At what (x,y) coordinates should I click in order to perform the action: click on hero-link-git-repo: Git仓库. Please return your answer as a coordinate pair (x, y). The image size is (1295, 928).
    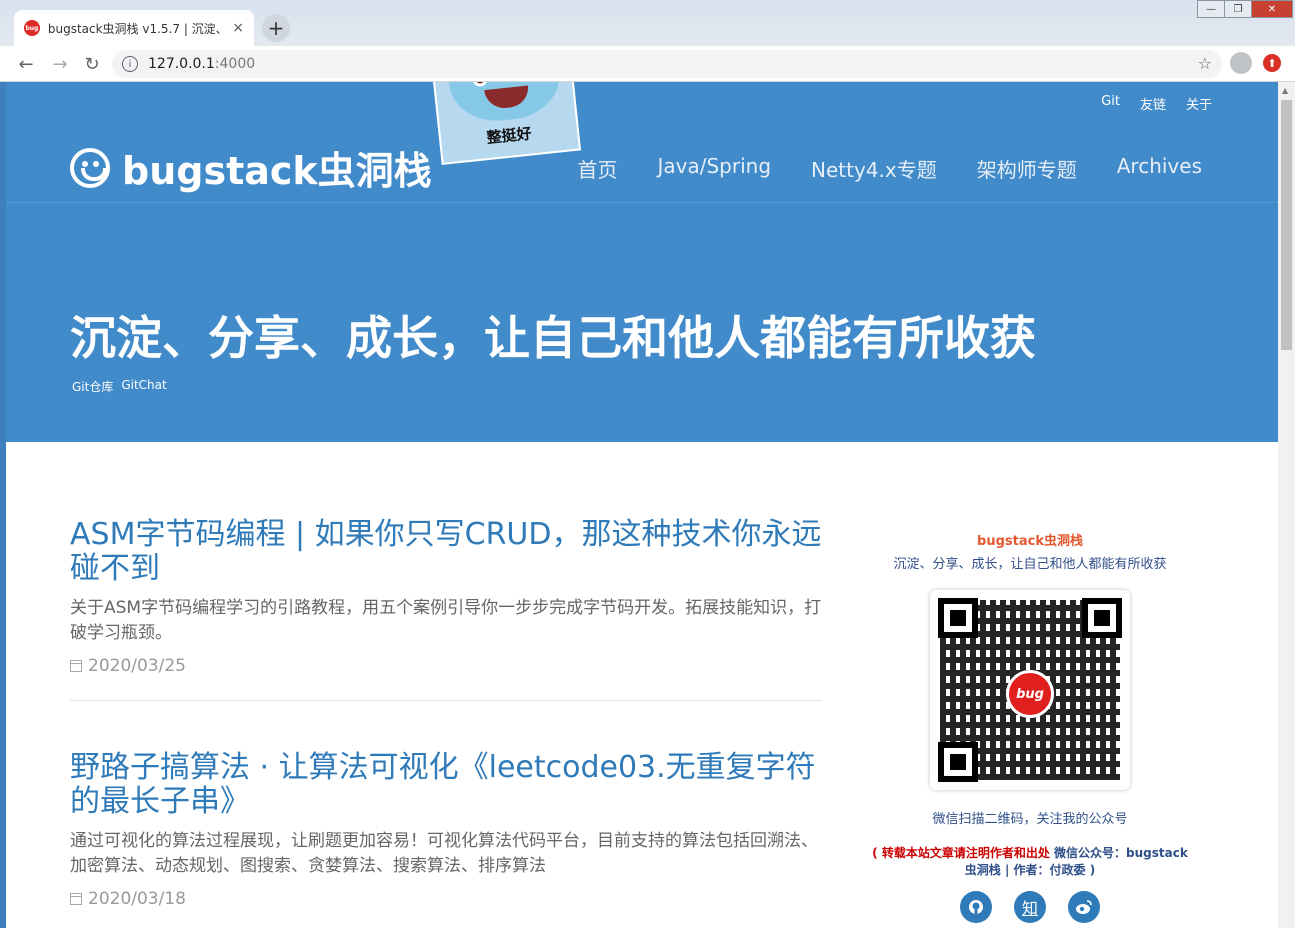
    Looking at the image, I should click on (92, 386).